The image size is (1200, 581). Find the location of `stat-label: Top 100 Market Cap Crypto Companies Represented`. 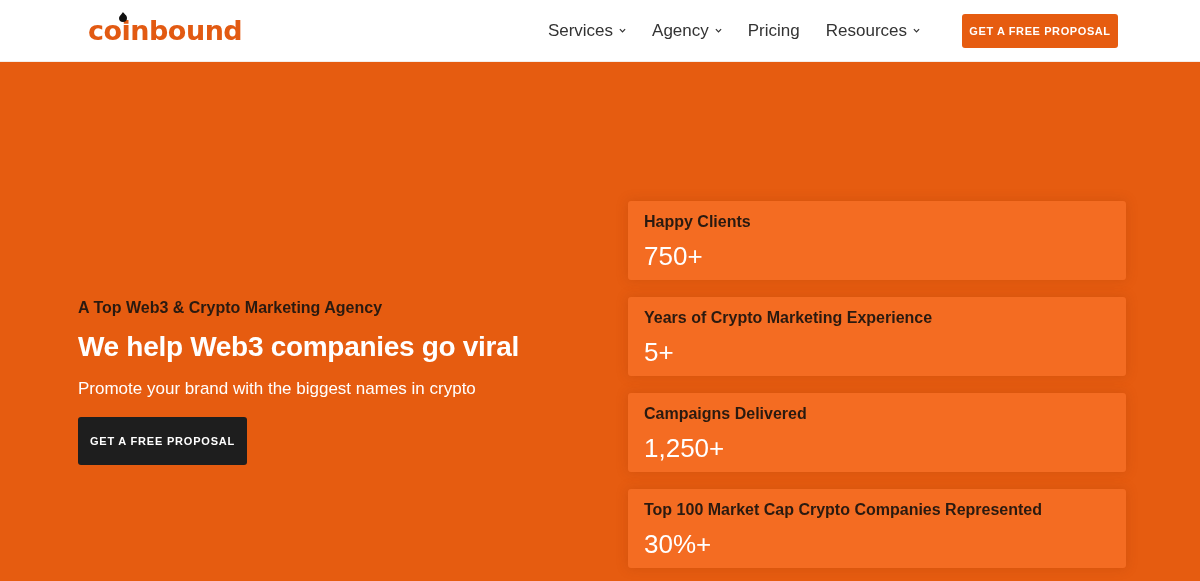

stat-label: Top 100 Market Cap Crypto Companies Represented is located at coordinates (843, 510).